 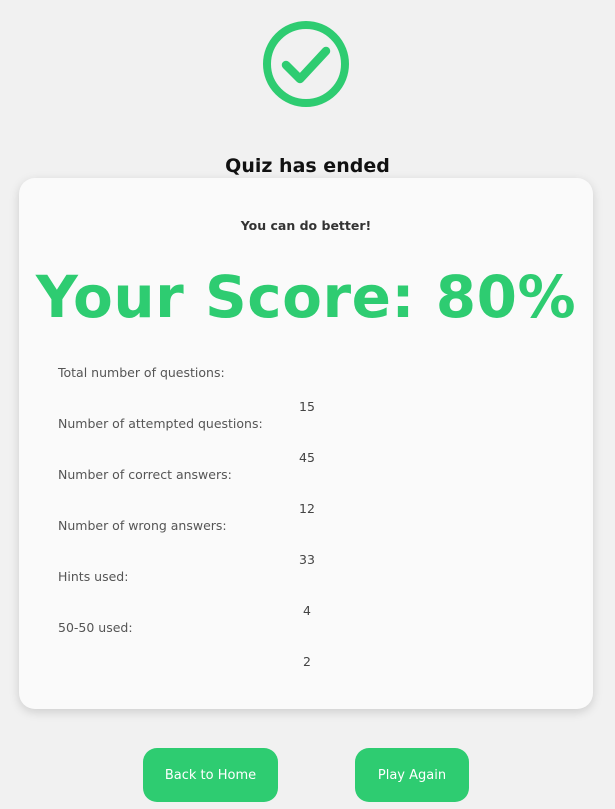 What do you see at coordinates (306, 225) in the screenshot?
I see `result-remark: You can do better!` at bounding box center [306, 225].